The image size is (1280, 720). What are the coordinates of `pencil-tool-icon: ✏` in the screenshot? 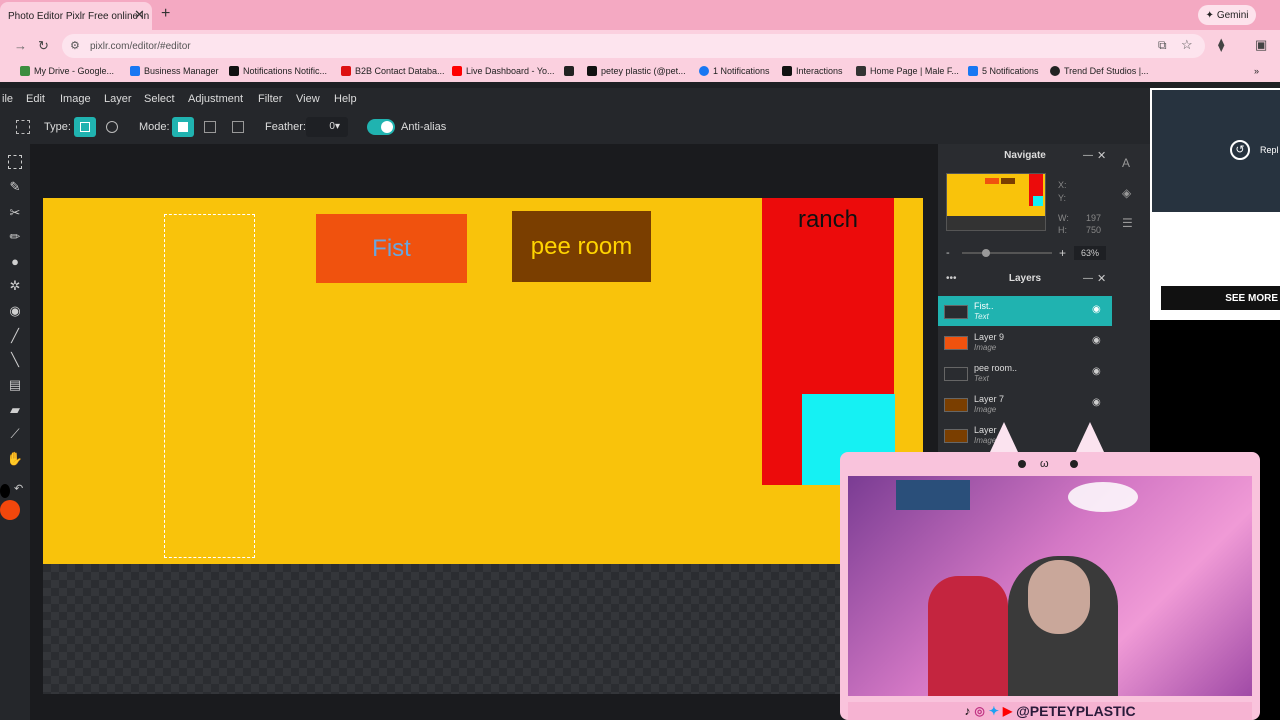 It's located at (15, 237).